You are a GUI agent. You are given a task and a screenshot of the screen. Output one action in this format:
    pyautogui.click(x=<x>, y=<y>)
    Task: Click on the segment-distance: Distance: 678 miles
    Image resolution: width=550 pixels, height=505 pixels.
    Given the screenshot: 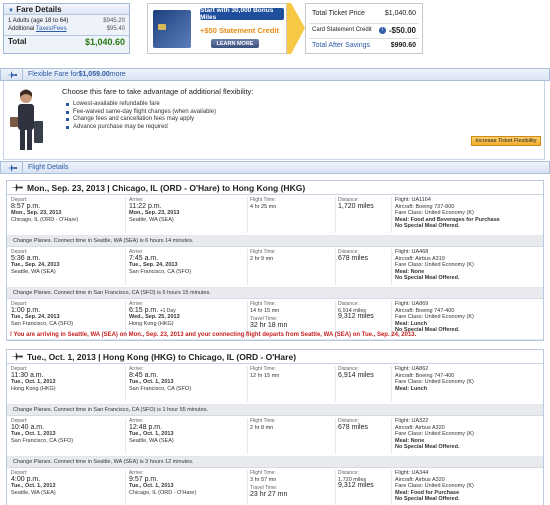 What is the action you would take?
    pyautogui.click(x=365, y=255)
    